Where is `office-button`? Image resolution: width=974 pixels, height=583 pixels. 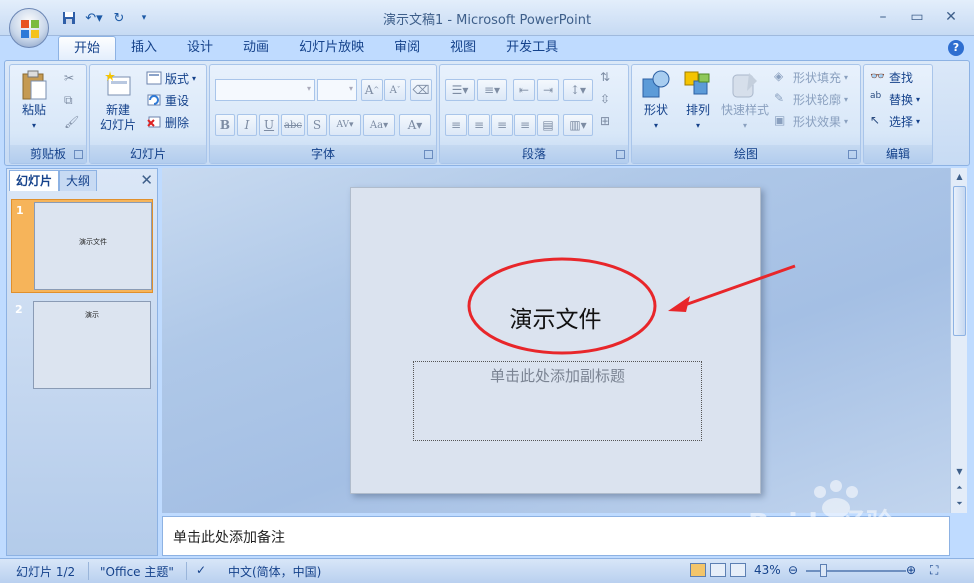
office-button is located at coordinates (29, 28).